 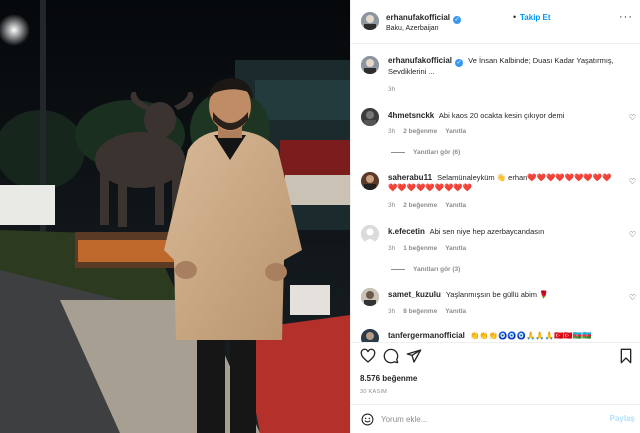 I want to click on comment-body: Yaşlanmışsın be güllü abim 🌹, so click(x=497, y=294).